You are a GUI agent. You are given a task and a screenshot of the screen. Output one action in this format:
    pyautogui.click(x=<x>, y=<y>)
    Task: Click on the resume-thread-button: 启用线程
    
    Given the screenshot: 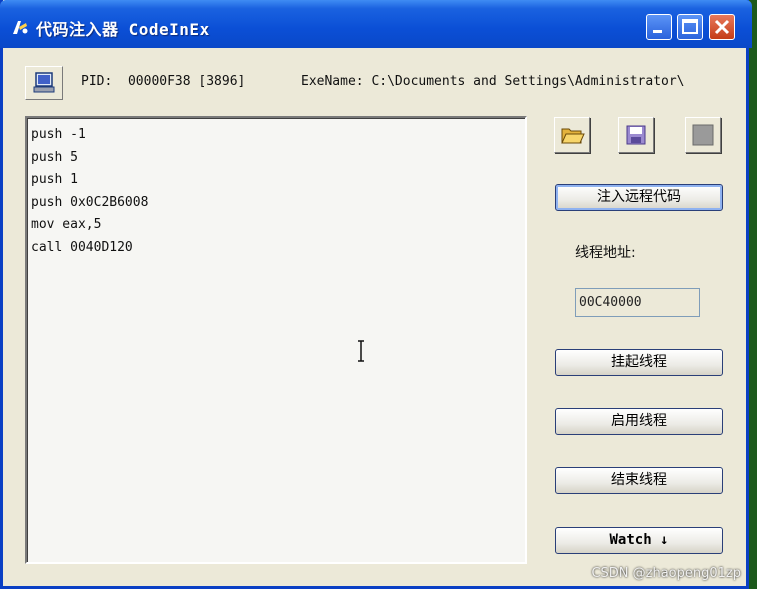 What is the action you would take?
    pyautogui.click(x=639, y=421)
    